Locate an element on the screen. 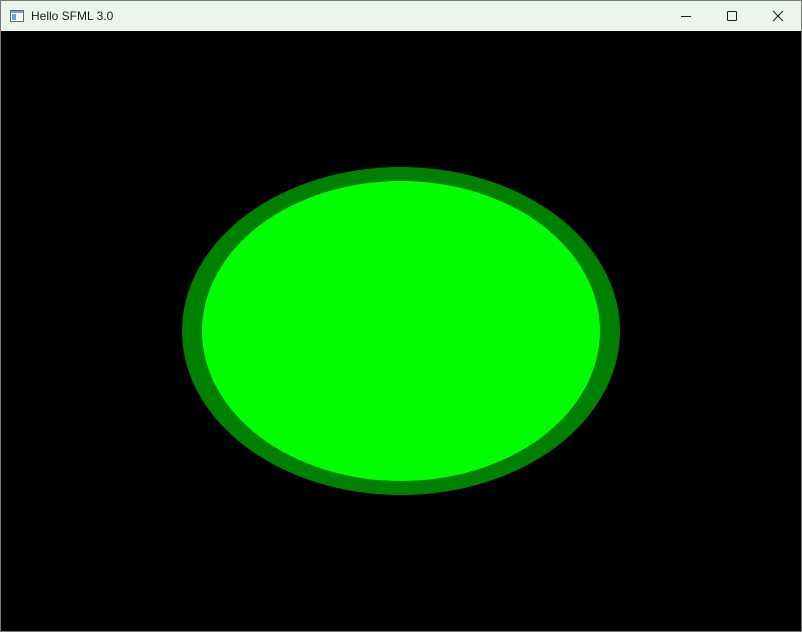 The width and height of the screenshot is (802, 632). window-controls is located at coordinates (732, 16).